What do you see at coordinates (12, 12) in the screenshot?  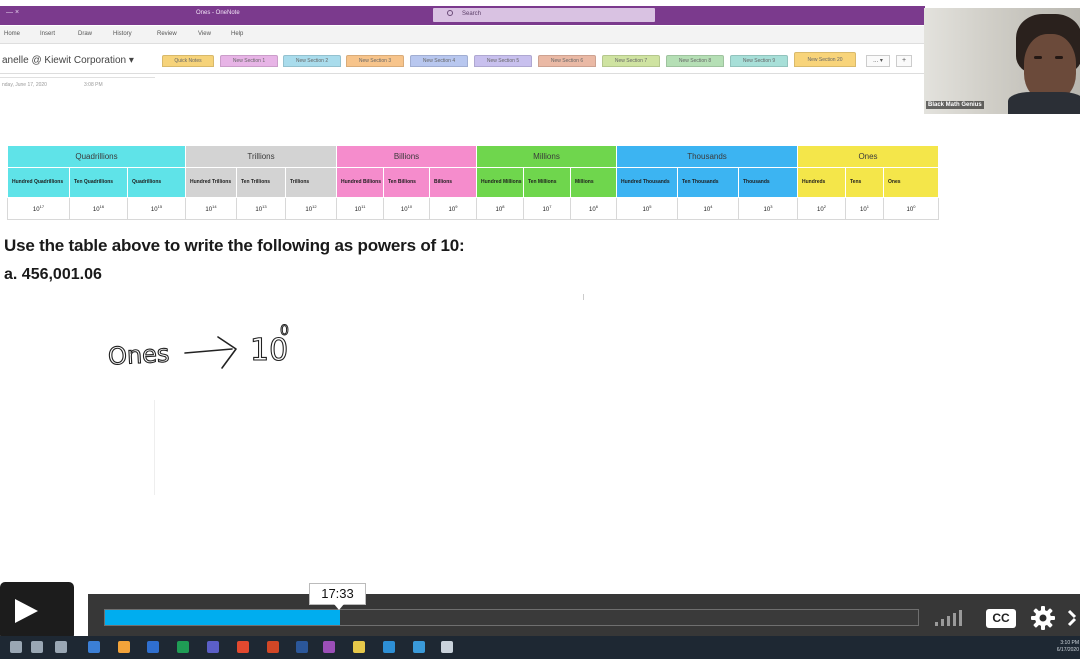 I see `window-controls: — ×` at bounding box center [12, 12].